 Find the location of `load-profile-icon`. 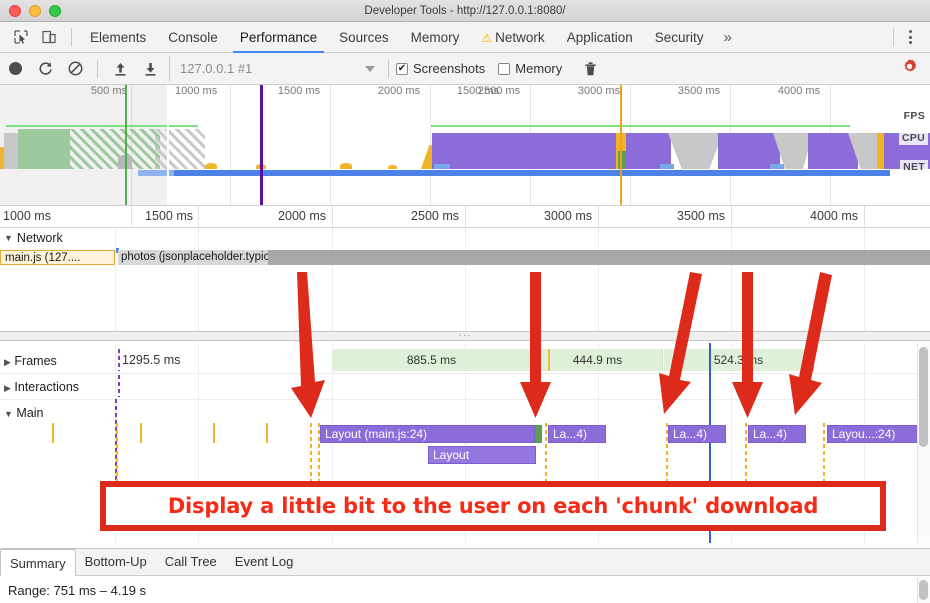

load-profile-icon is located at coordinates (120, 69).